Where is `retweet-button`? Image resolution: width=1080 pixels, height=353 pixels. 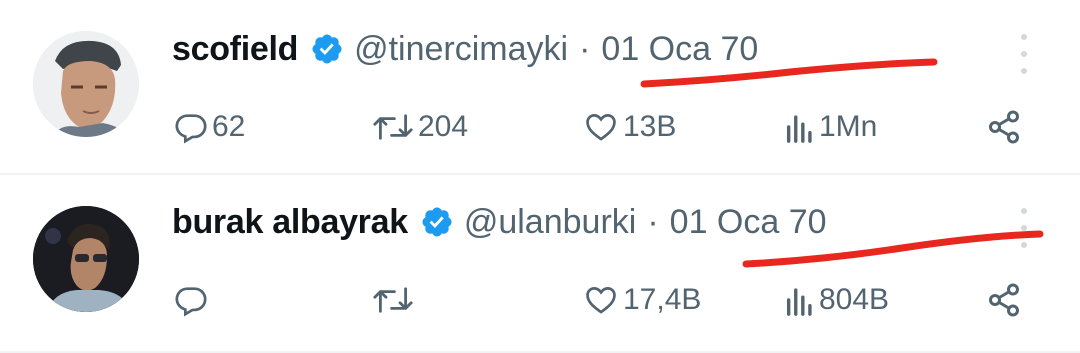
retweet-button is located at coordinates (395, 300).